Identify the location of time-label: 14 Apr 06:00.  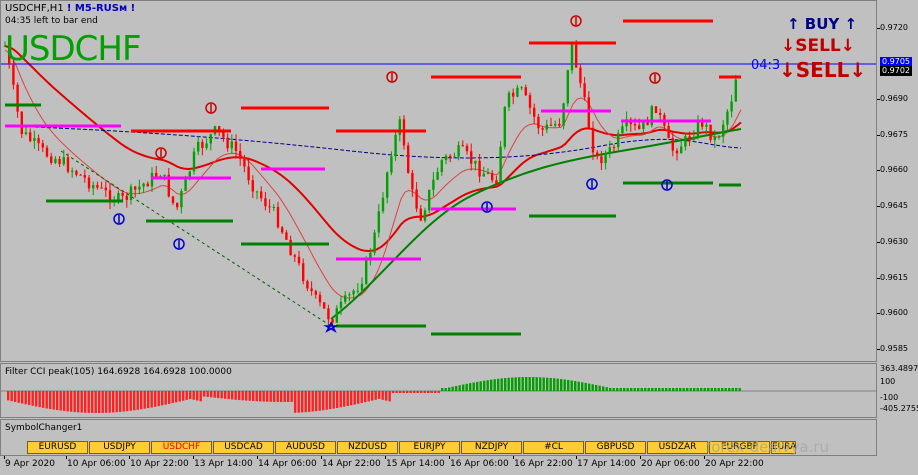
(287, 464).